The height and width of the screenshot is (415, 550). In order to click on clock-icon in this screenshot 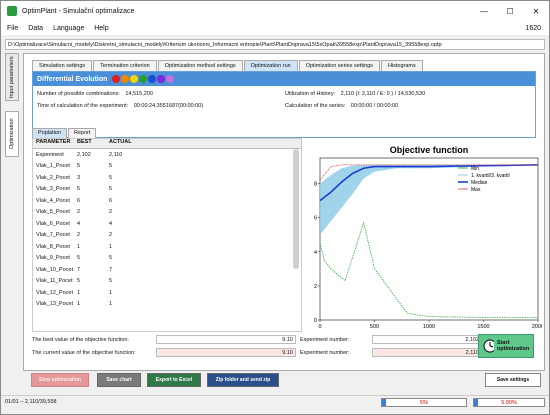, I will do `click(488, 346)`.